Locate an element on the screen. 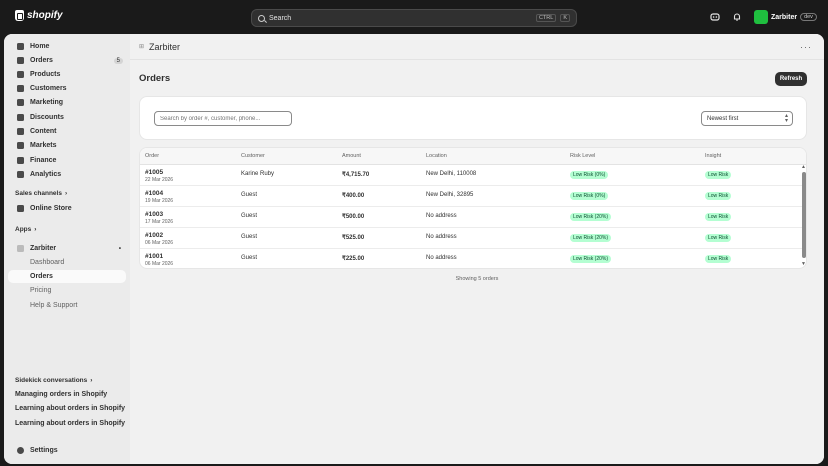  sidekick-header: Sidekick conversations › is located at coordinates (53, 380).